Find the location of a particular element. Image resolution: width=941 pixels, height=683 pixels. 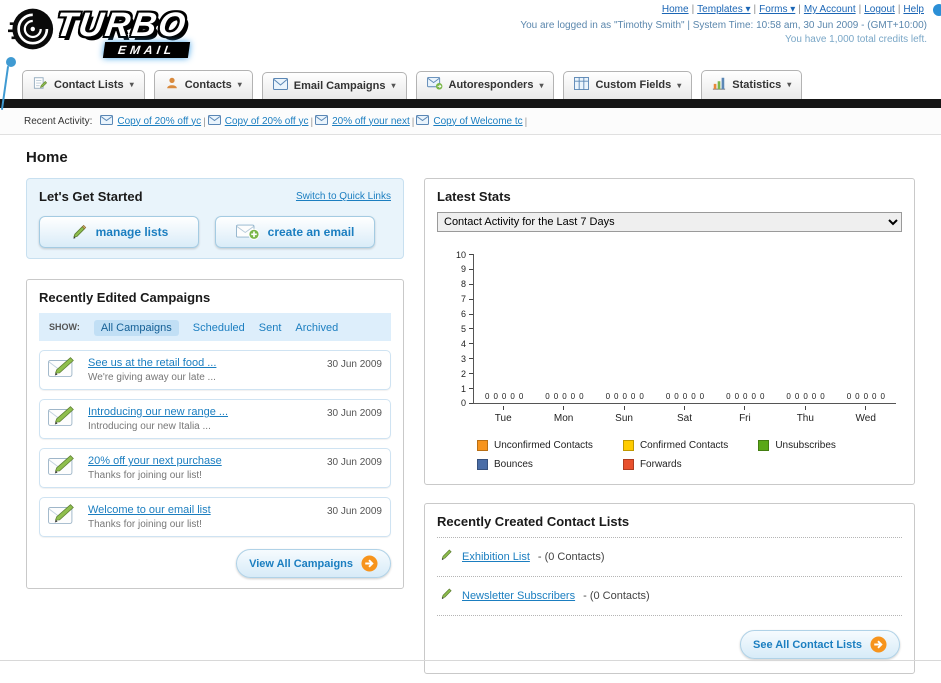

top-link-my-account: My Account is located at coordinates (830, 9).